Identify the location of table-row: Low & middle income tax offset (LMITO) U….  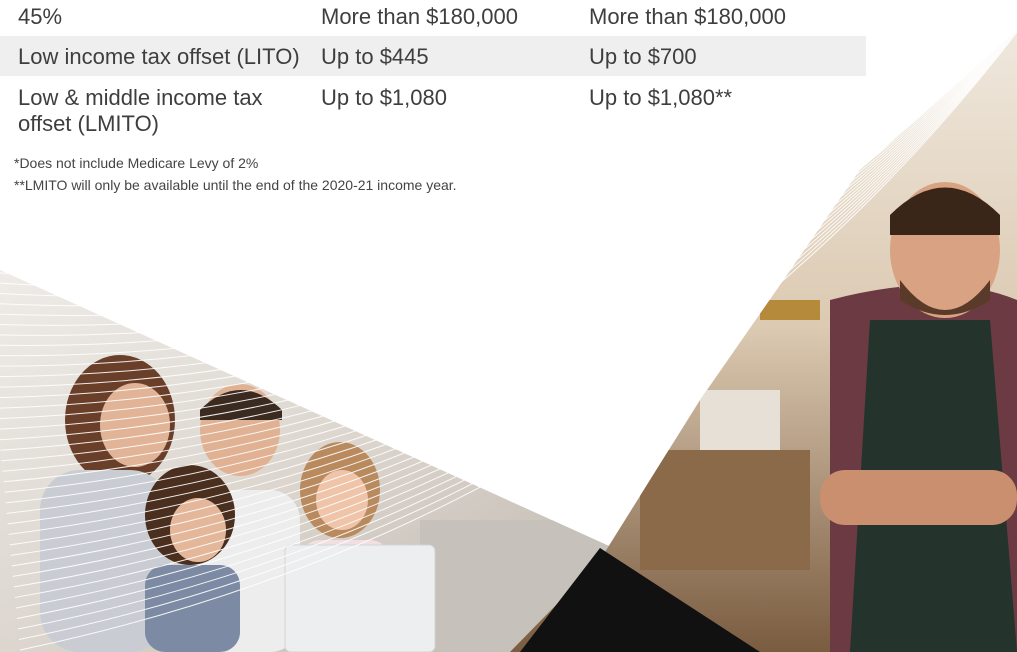
(433, 106).